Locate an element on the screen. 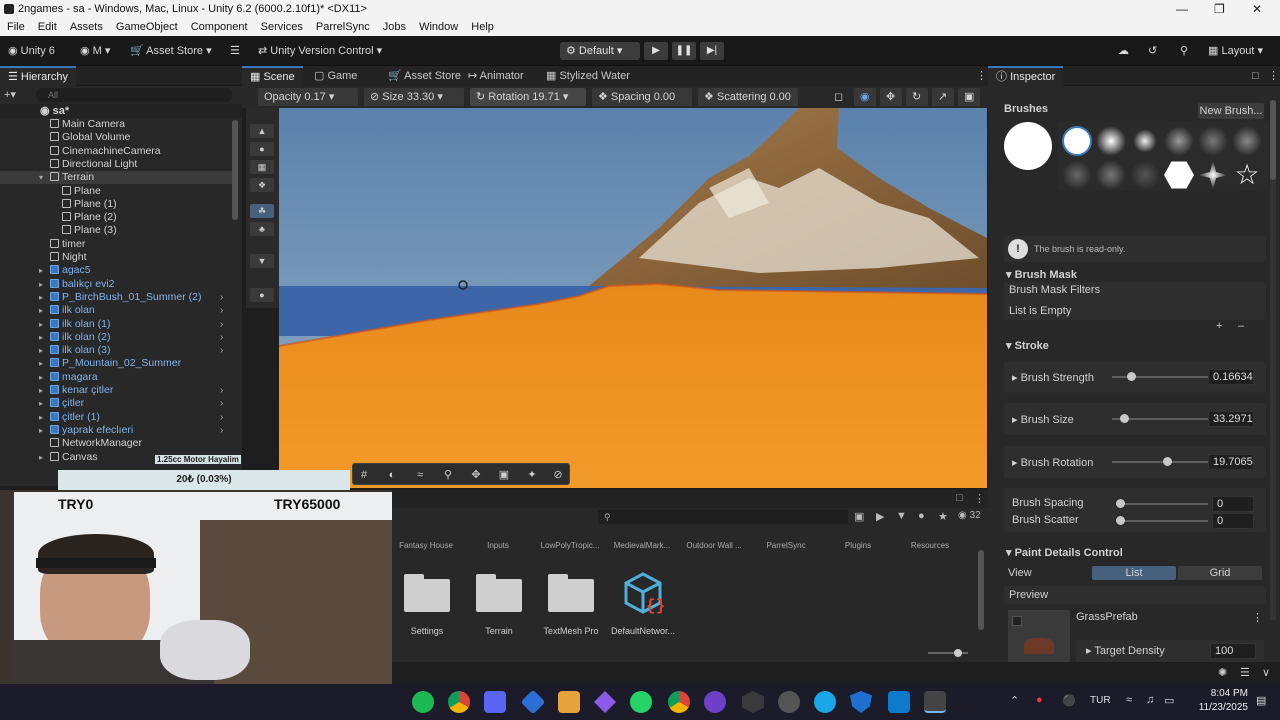  brush-rotation-knob is located at coordinates (1167, 461).